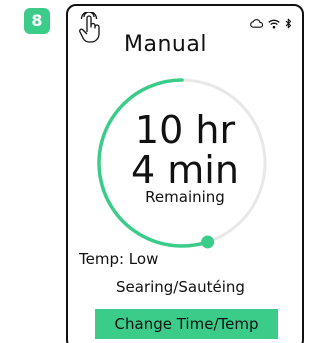  I want to click on remaining-label: Remaining, so click(185, 197).